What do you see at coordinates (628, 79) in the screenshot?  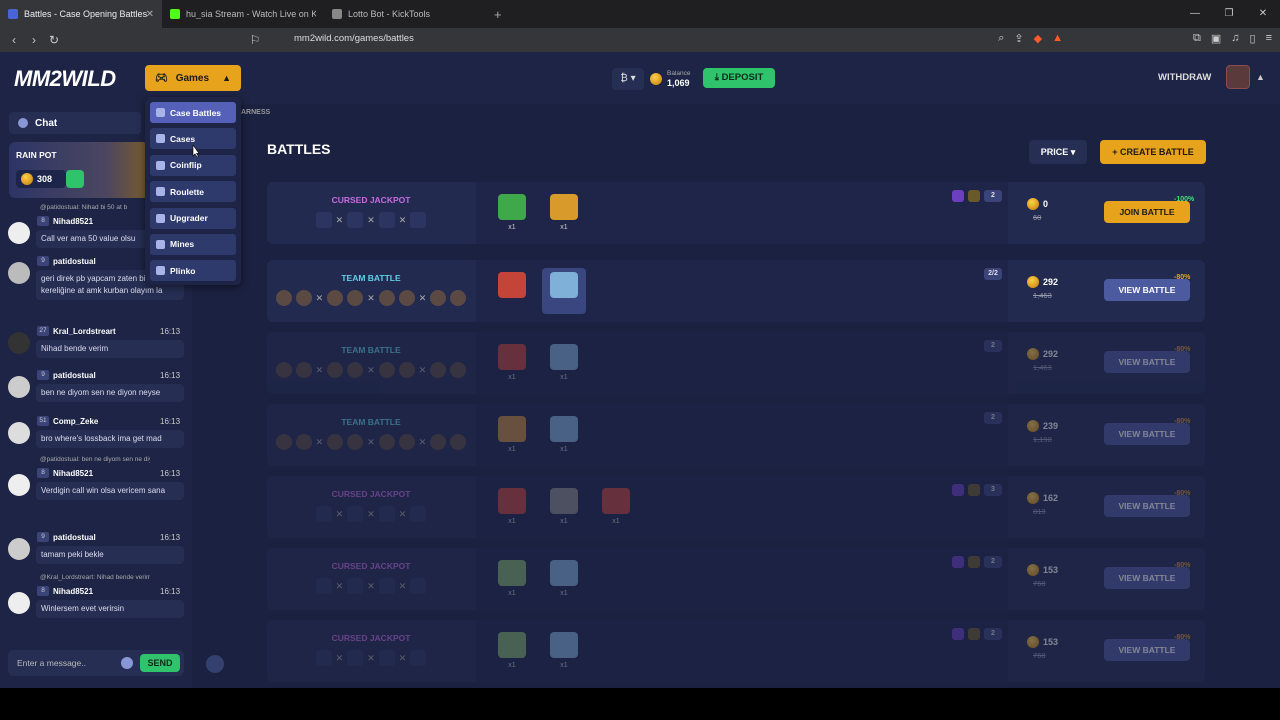 I see `currency-selector: ₿ ▾` at bounding box center [628, 79].